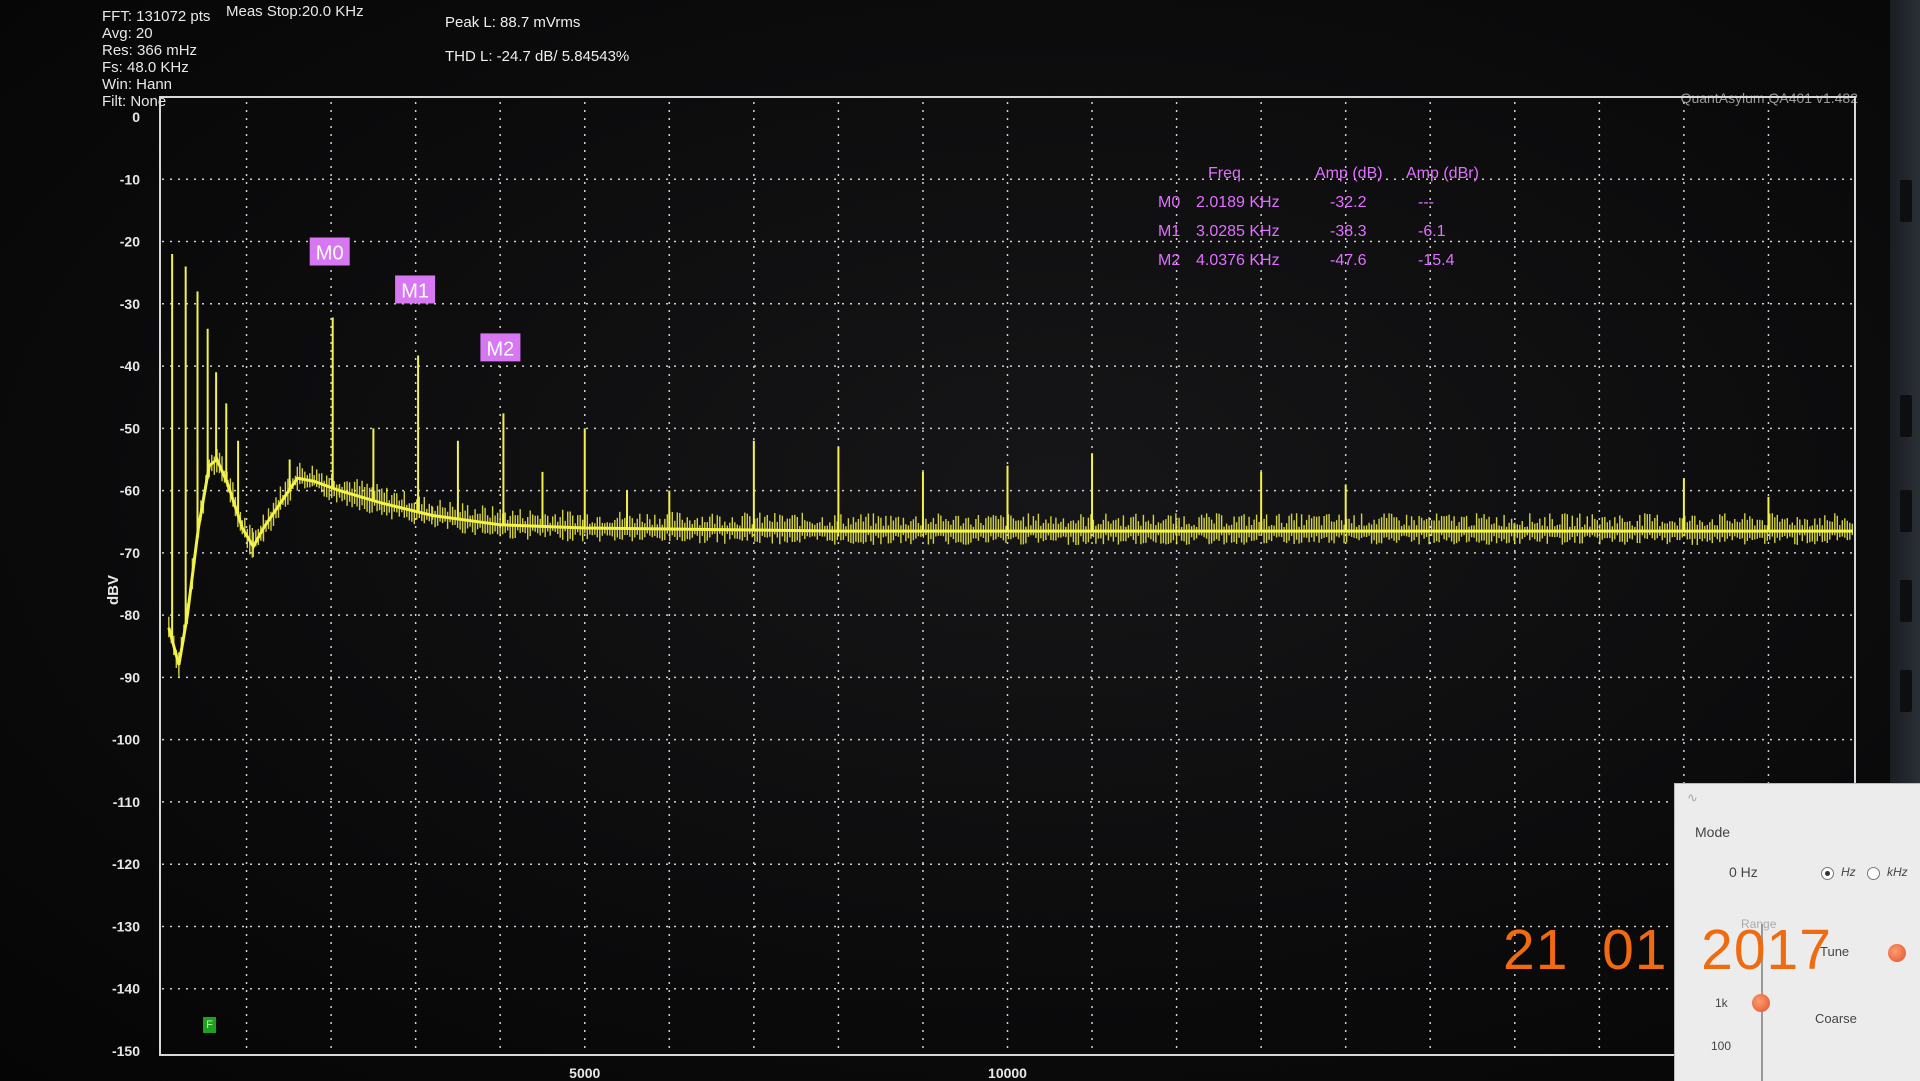  I want to click on marker-name: M0, so click(1169, 202).